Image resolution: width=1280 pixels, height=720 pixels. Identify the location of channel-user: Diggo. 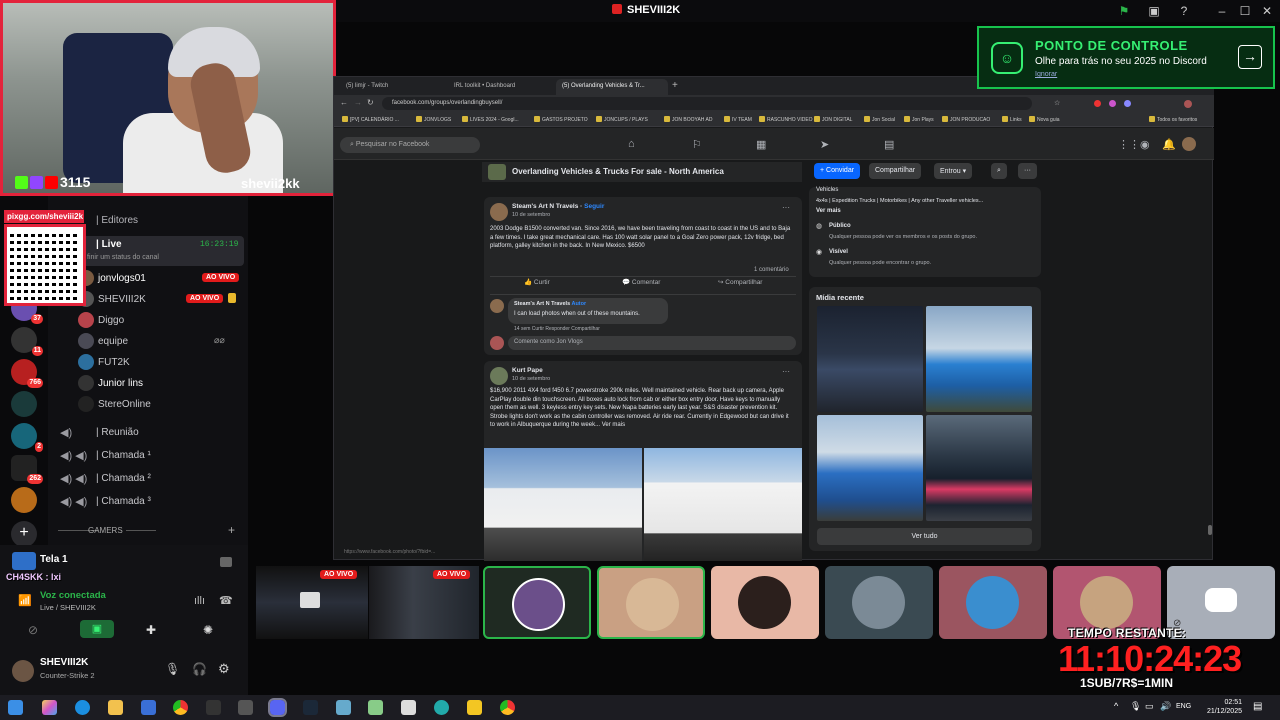
(111, 320).